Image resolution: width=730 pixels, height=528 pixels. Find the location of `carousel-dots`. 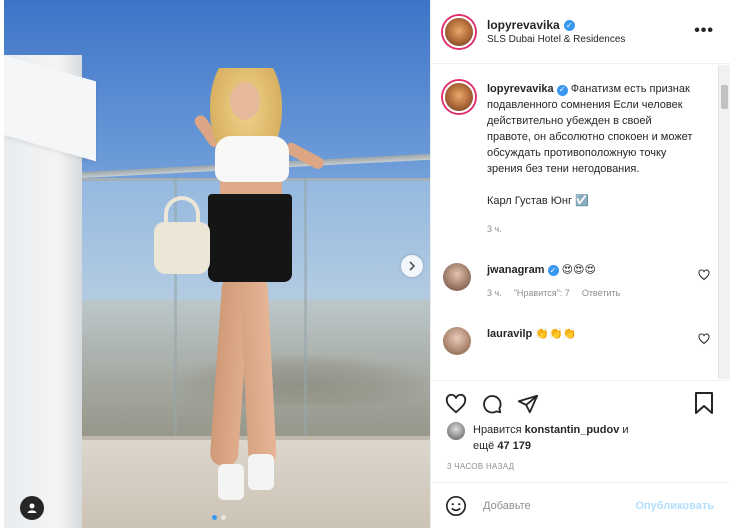

carousel-dots is located at coordinates (219, 517).